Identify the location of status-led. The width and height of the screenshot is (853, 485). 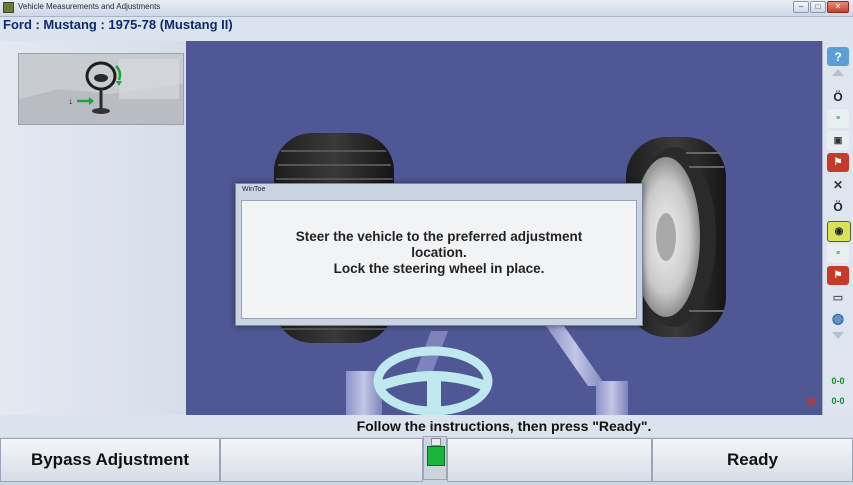
(436, 456).